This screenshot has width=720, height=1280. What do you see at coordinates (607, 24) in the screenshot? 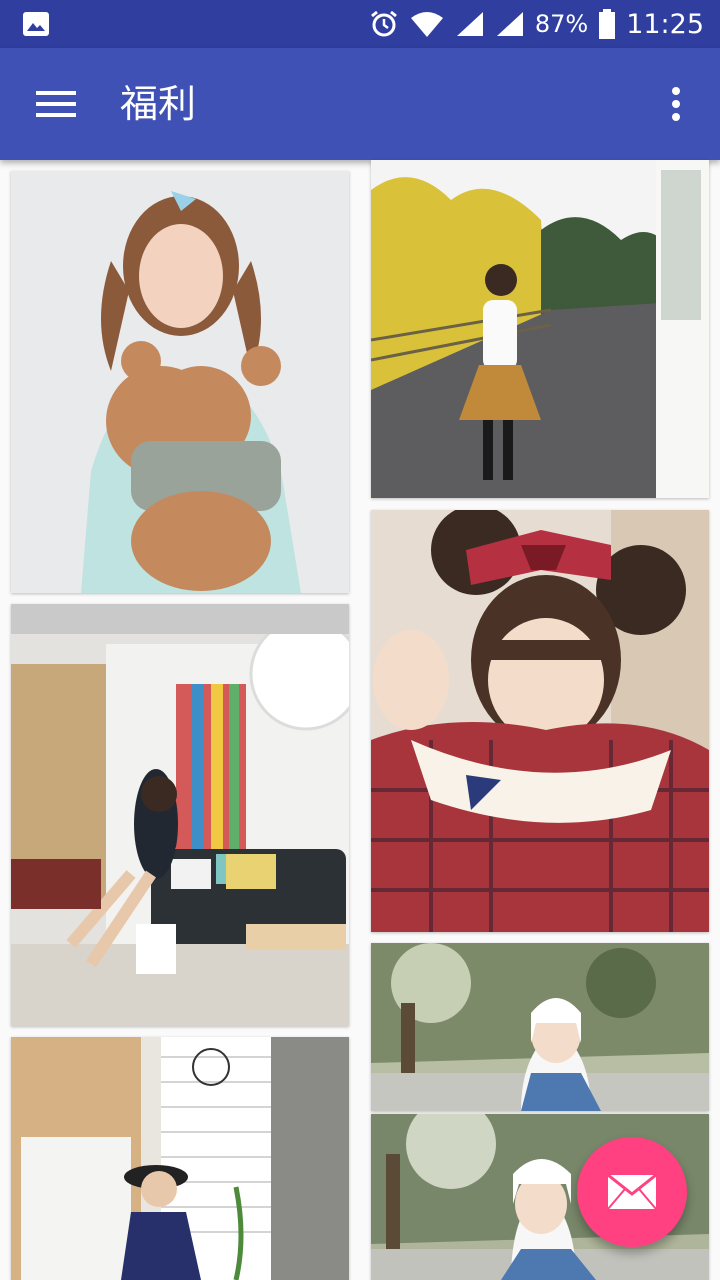
I see `battery-icon` at bounding box center [607, 24].